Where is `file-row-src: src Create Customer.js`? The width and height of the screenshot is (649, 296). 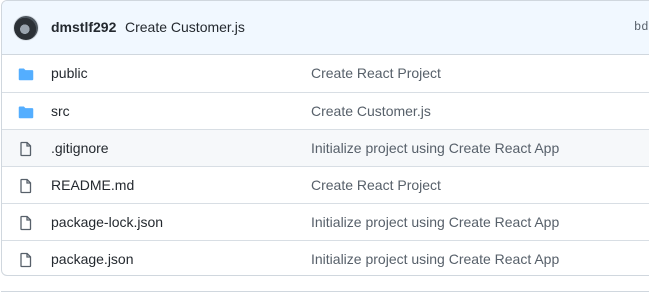 file-row-src: src Create Customer.js is located at coordinates (325, 110).